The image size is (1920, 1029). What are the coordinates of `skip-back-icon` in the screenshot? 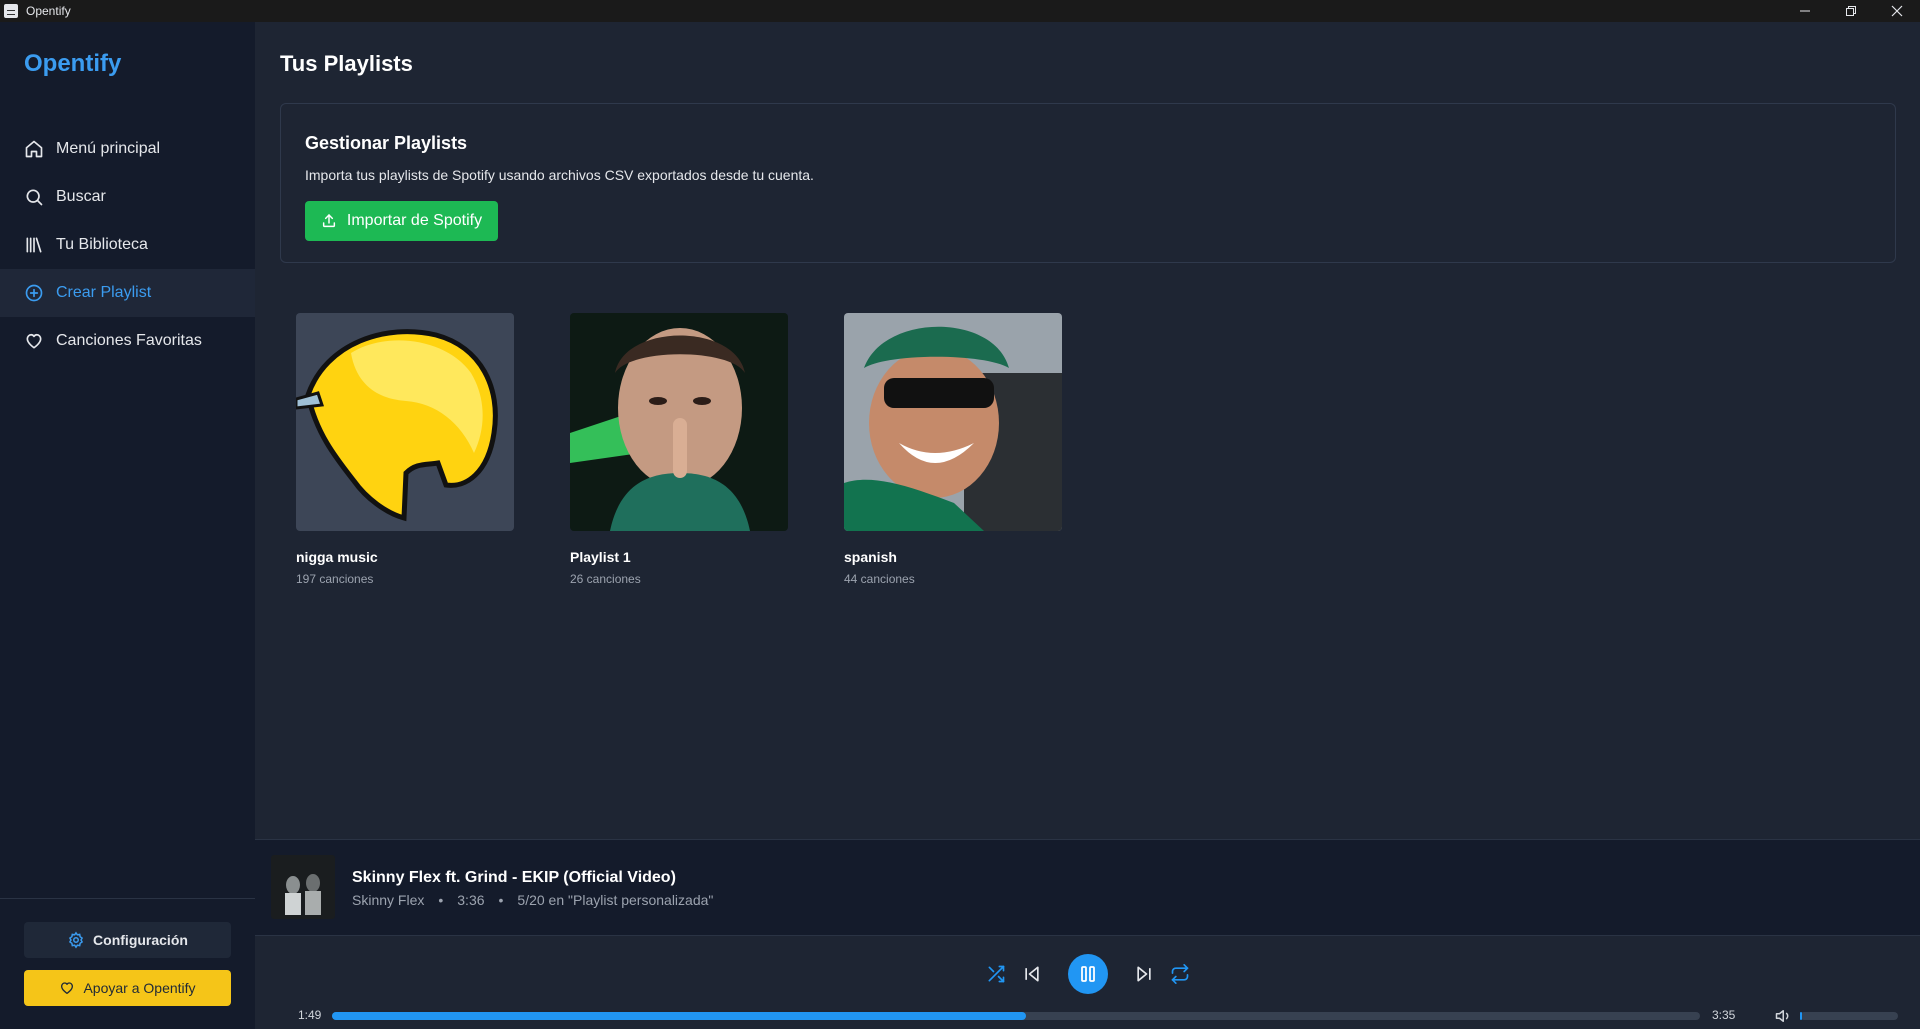 It's located at (1031, 974).